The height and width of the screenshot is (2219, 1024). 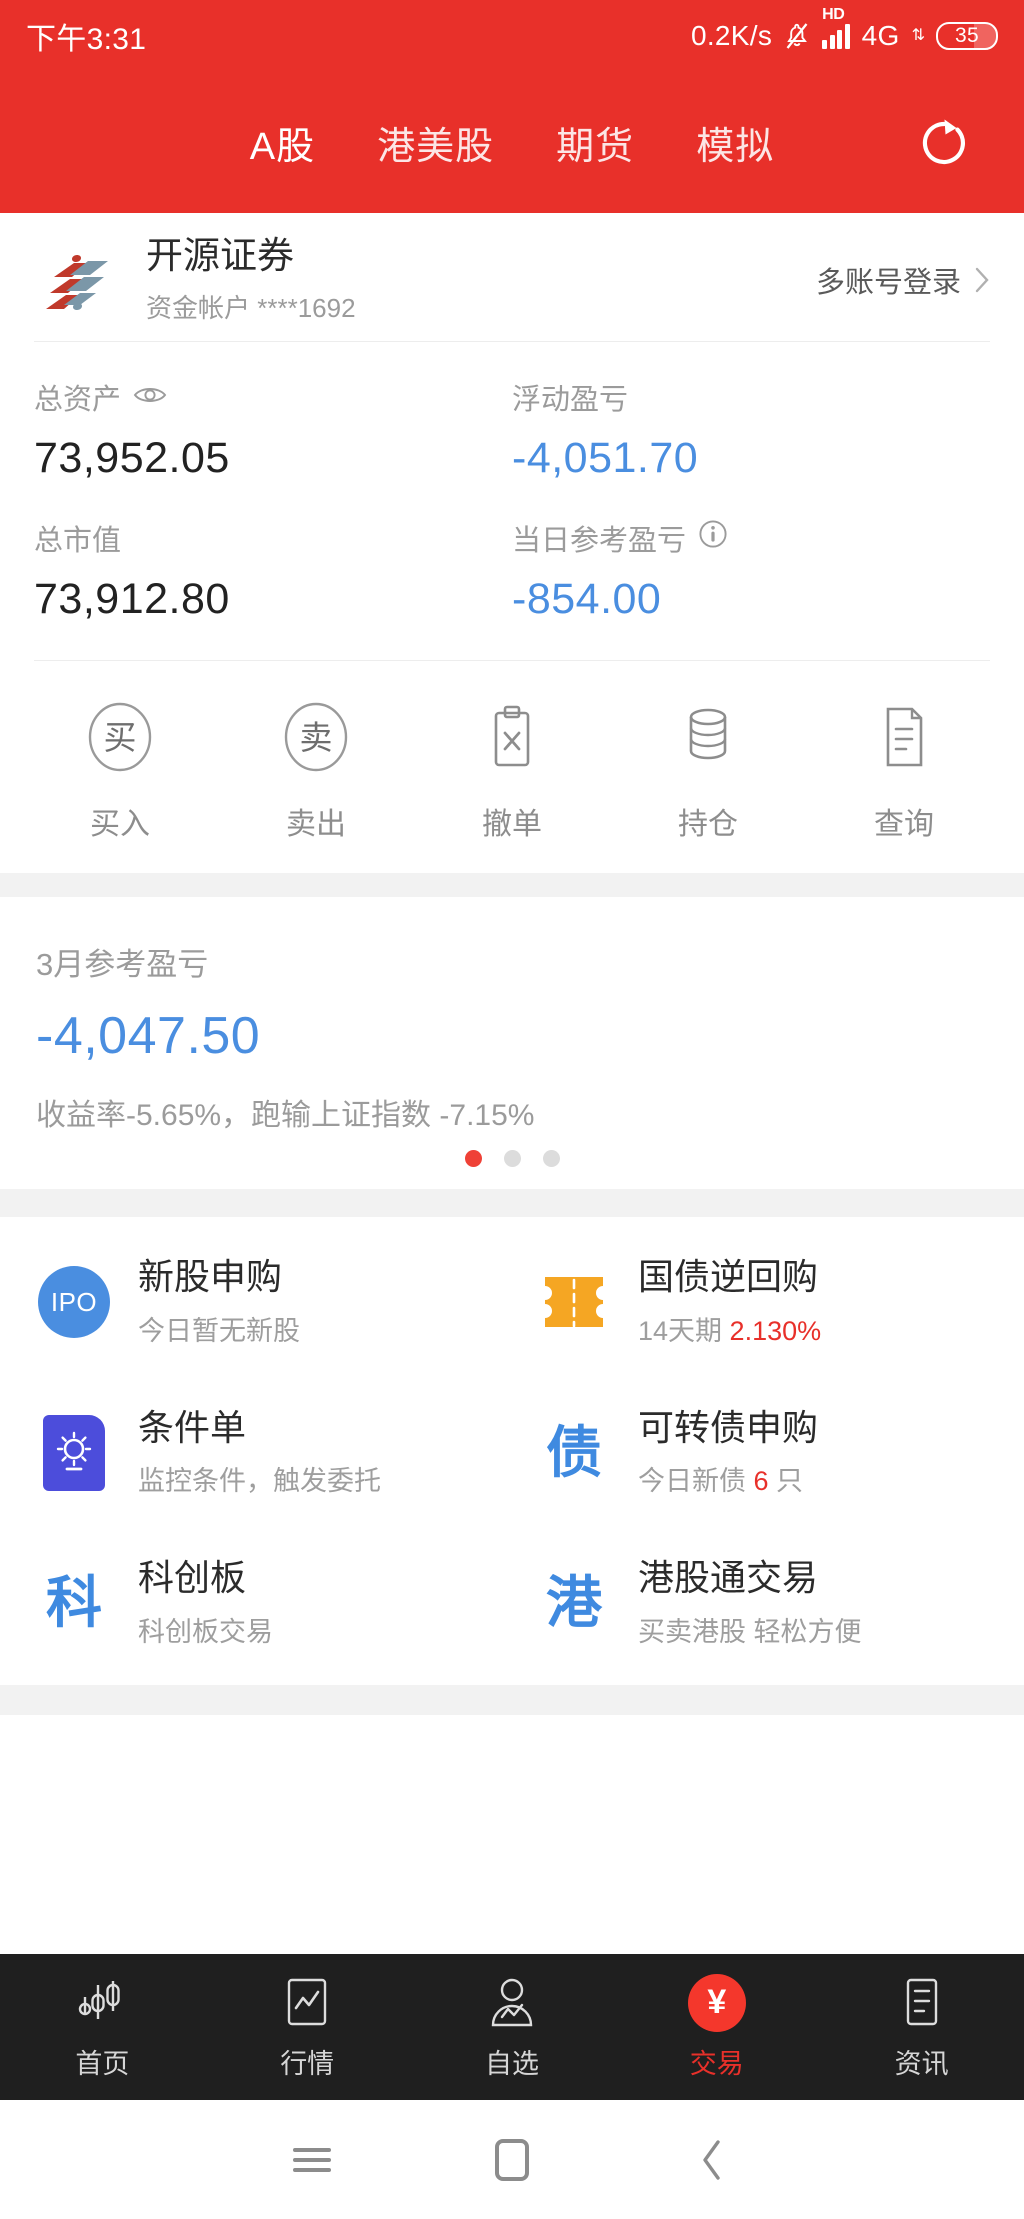 I want to click on feature-subtitle: 买卖港股 轻松方便, so click(x=750, y=1629).